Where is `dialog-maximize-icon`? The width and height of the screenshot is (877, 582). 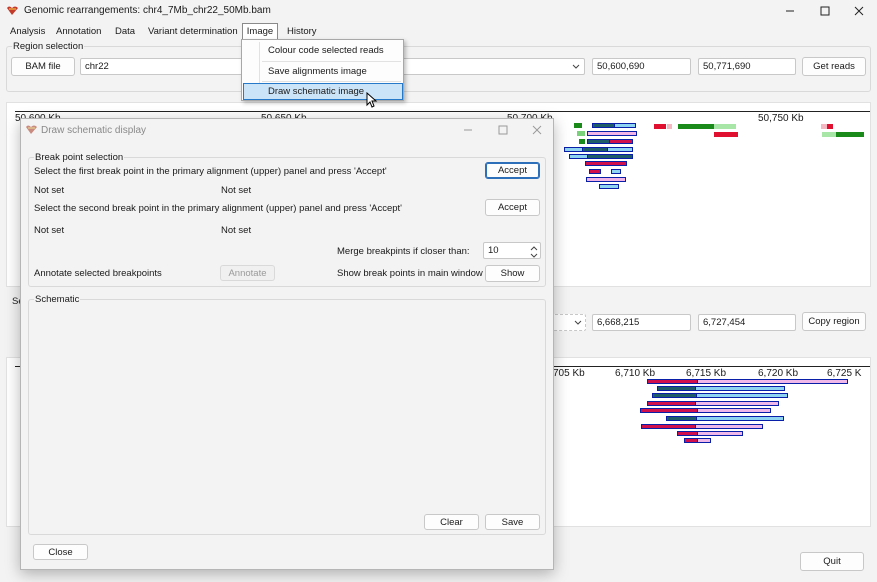 dialog-maximize-icon is located at coordinates (503, 130).